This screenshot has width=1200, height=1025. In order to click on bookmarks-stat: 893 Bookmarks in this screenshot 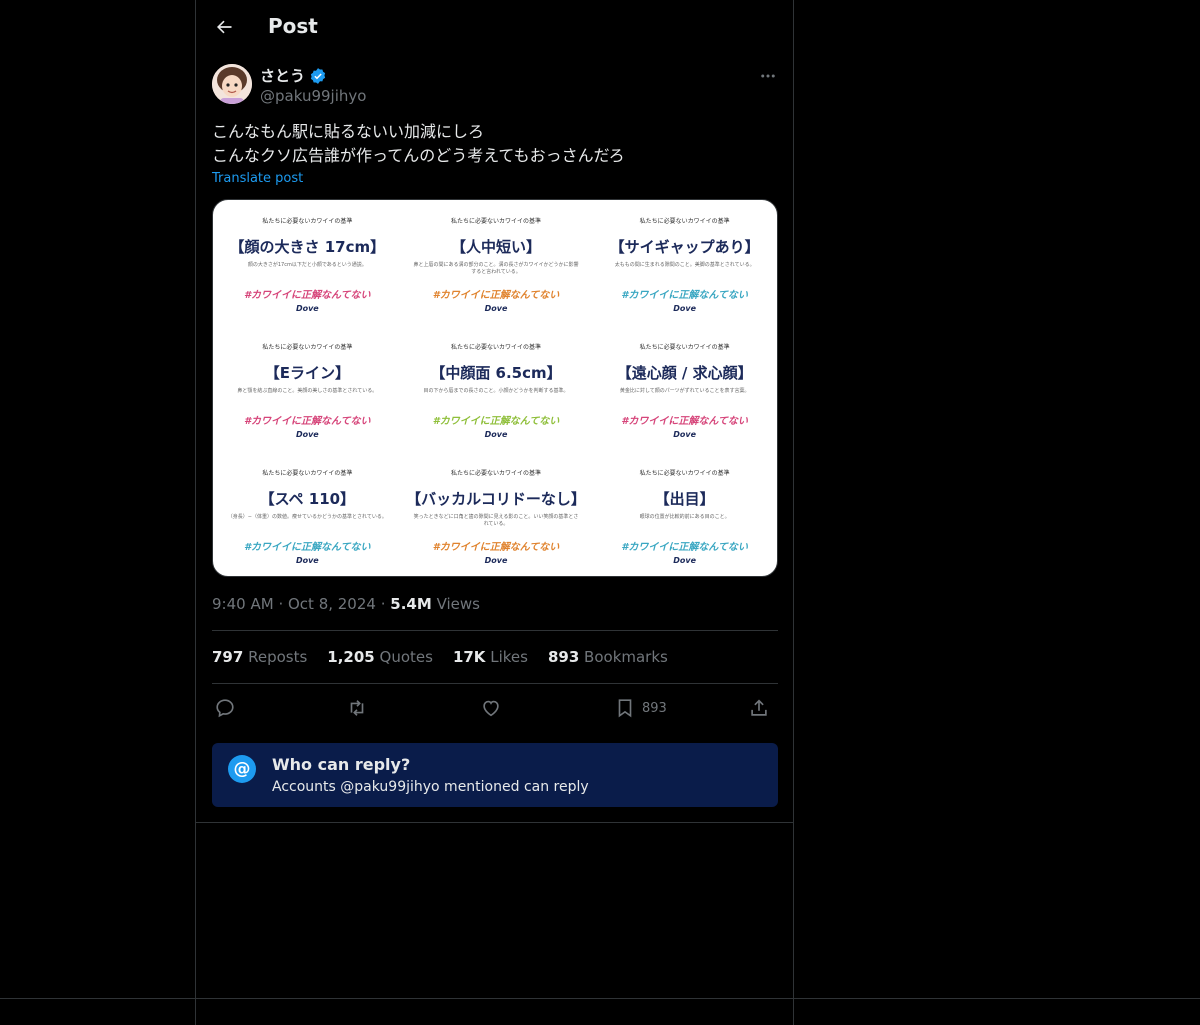, I will do `click(608, 657)`.